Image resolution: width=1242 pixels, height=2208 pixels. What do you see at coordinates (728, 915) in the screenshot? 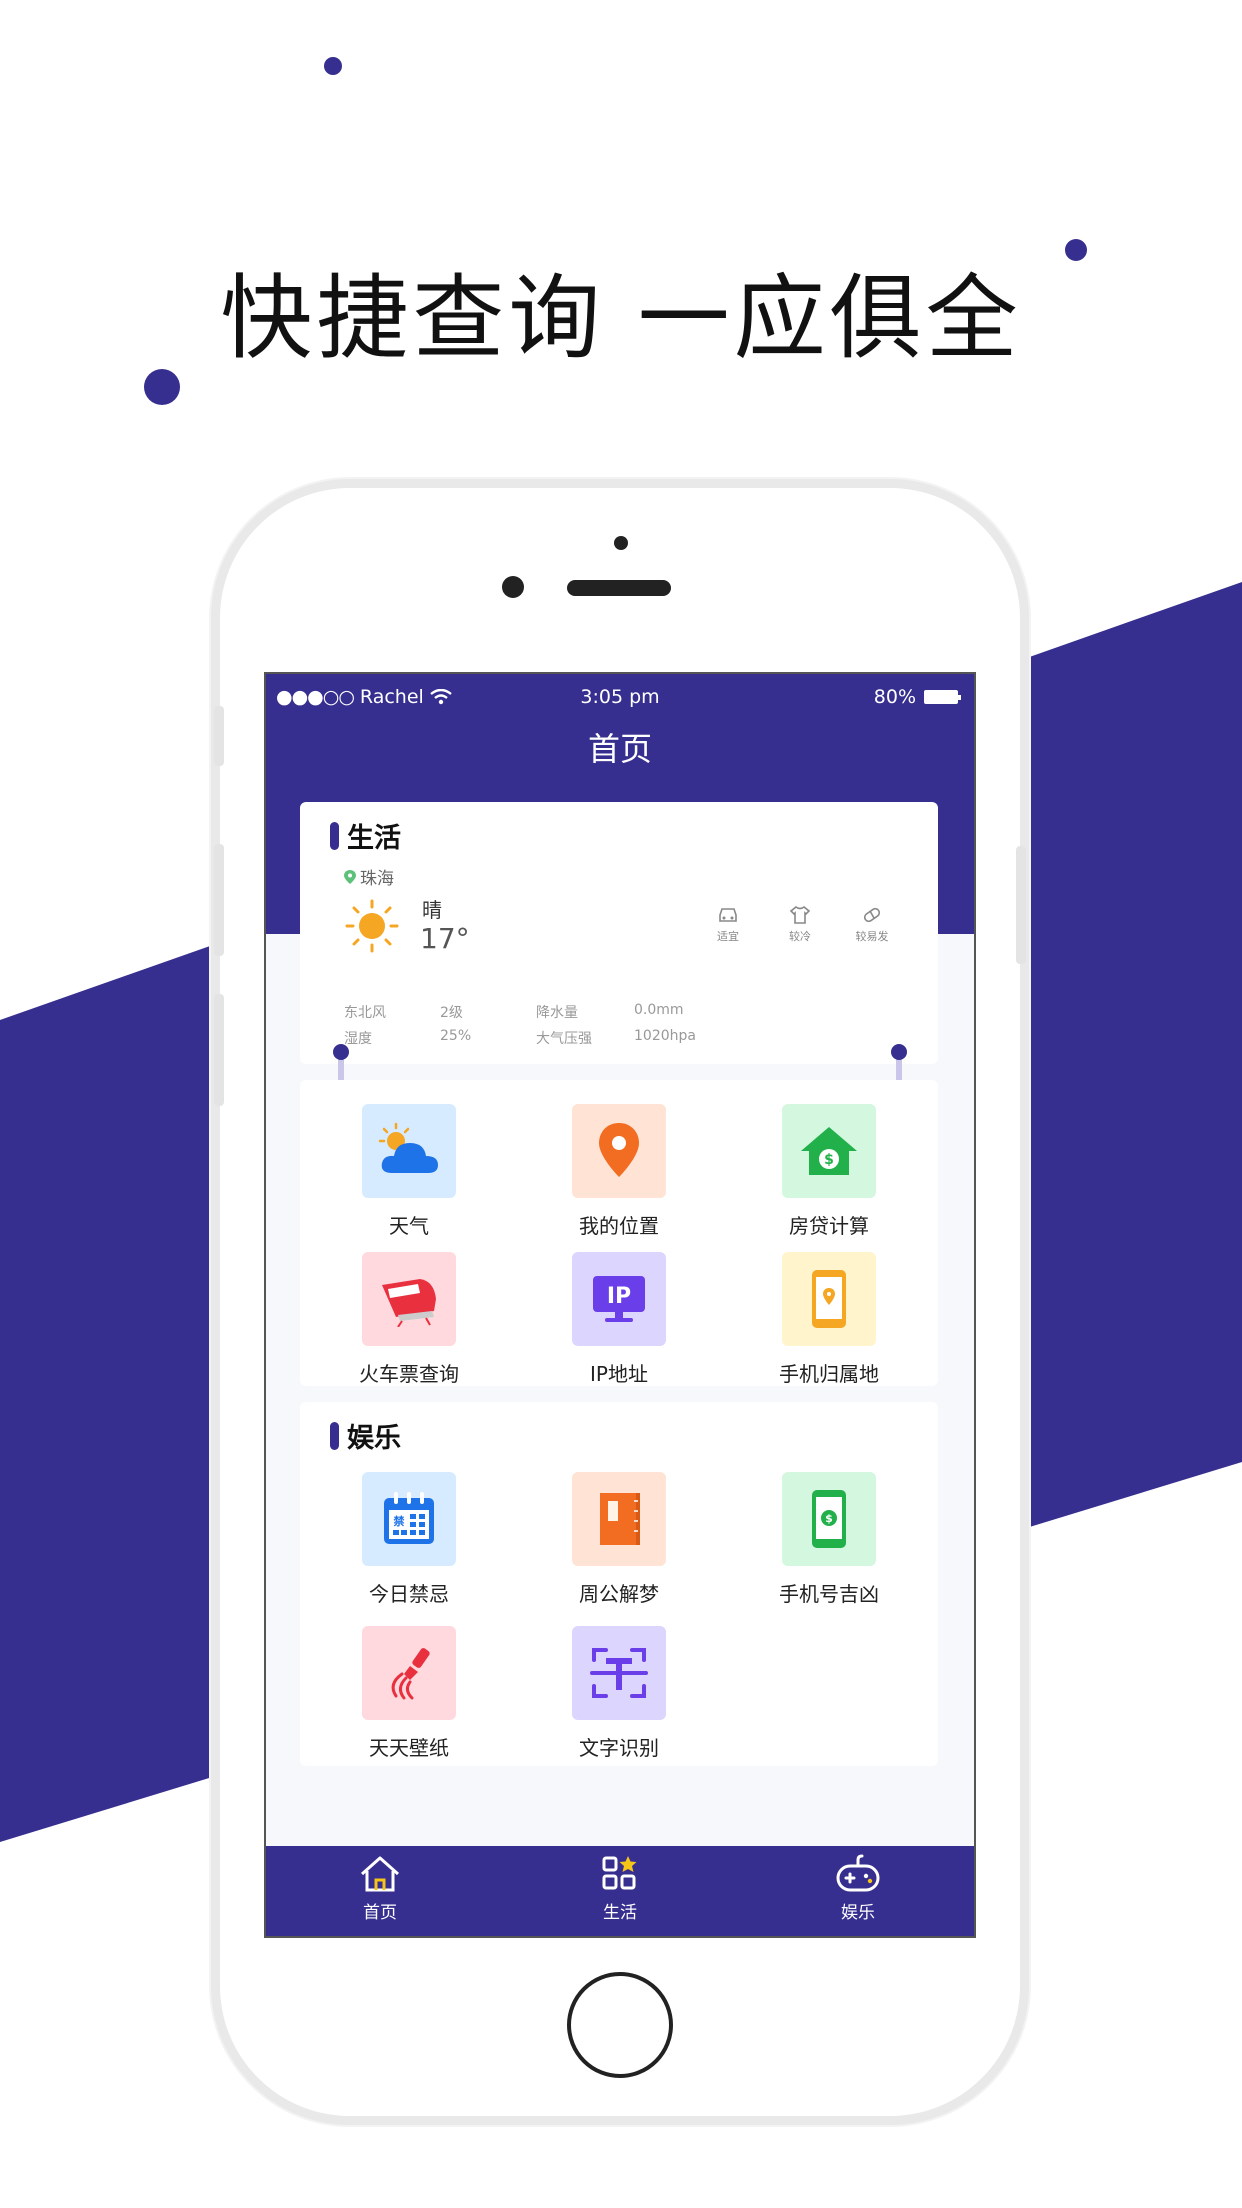
I see `car-icon` at bounding box center [728, 915].